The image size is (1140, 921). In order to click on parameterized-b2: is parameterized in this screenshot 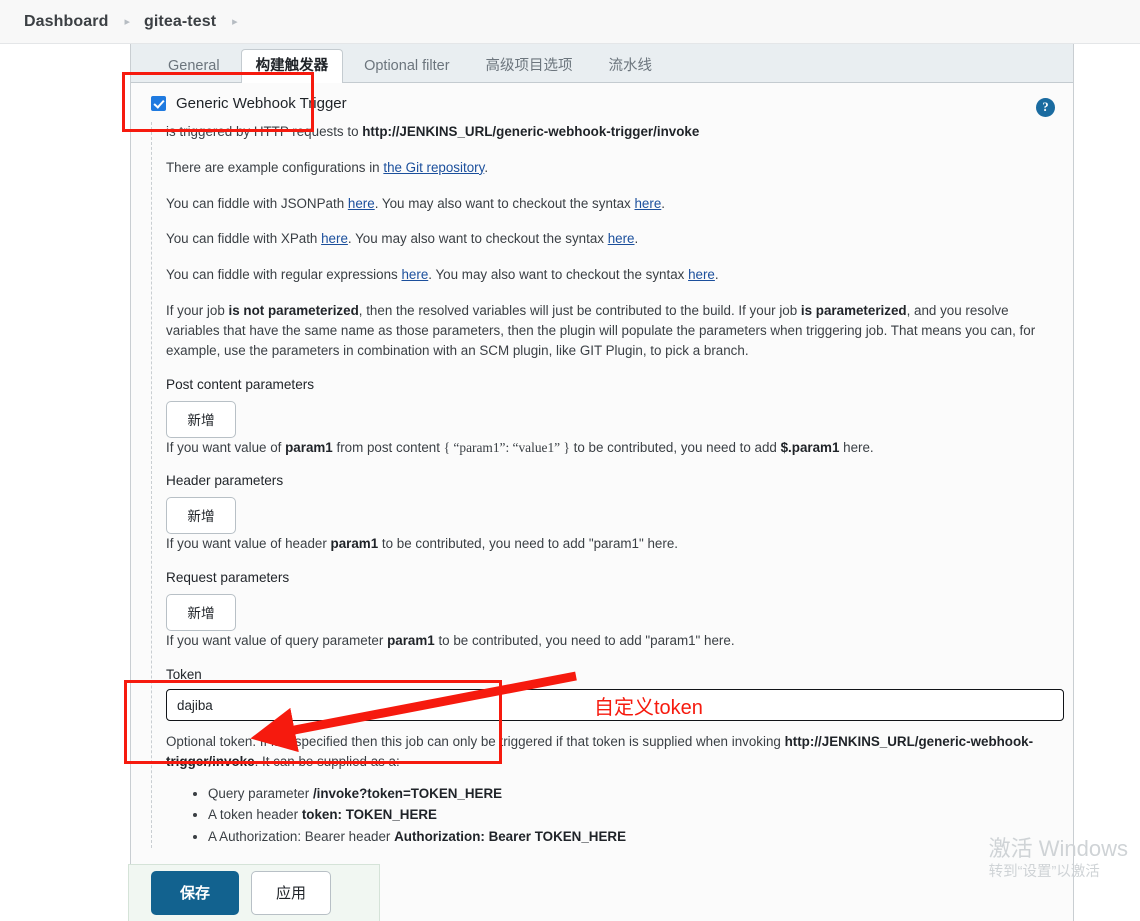, I will do `click(853, 311)`.